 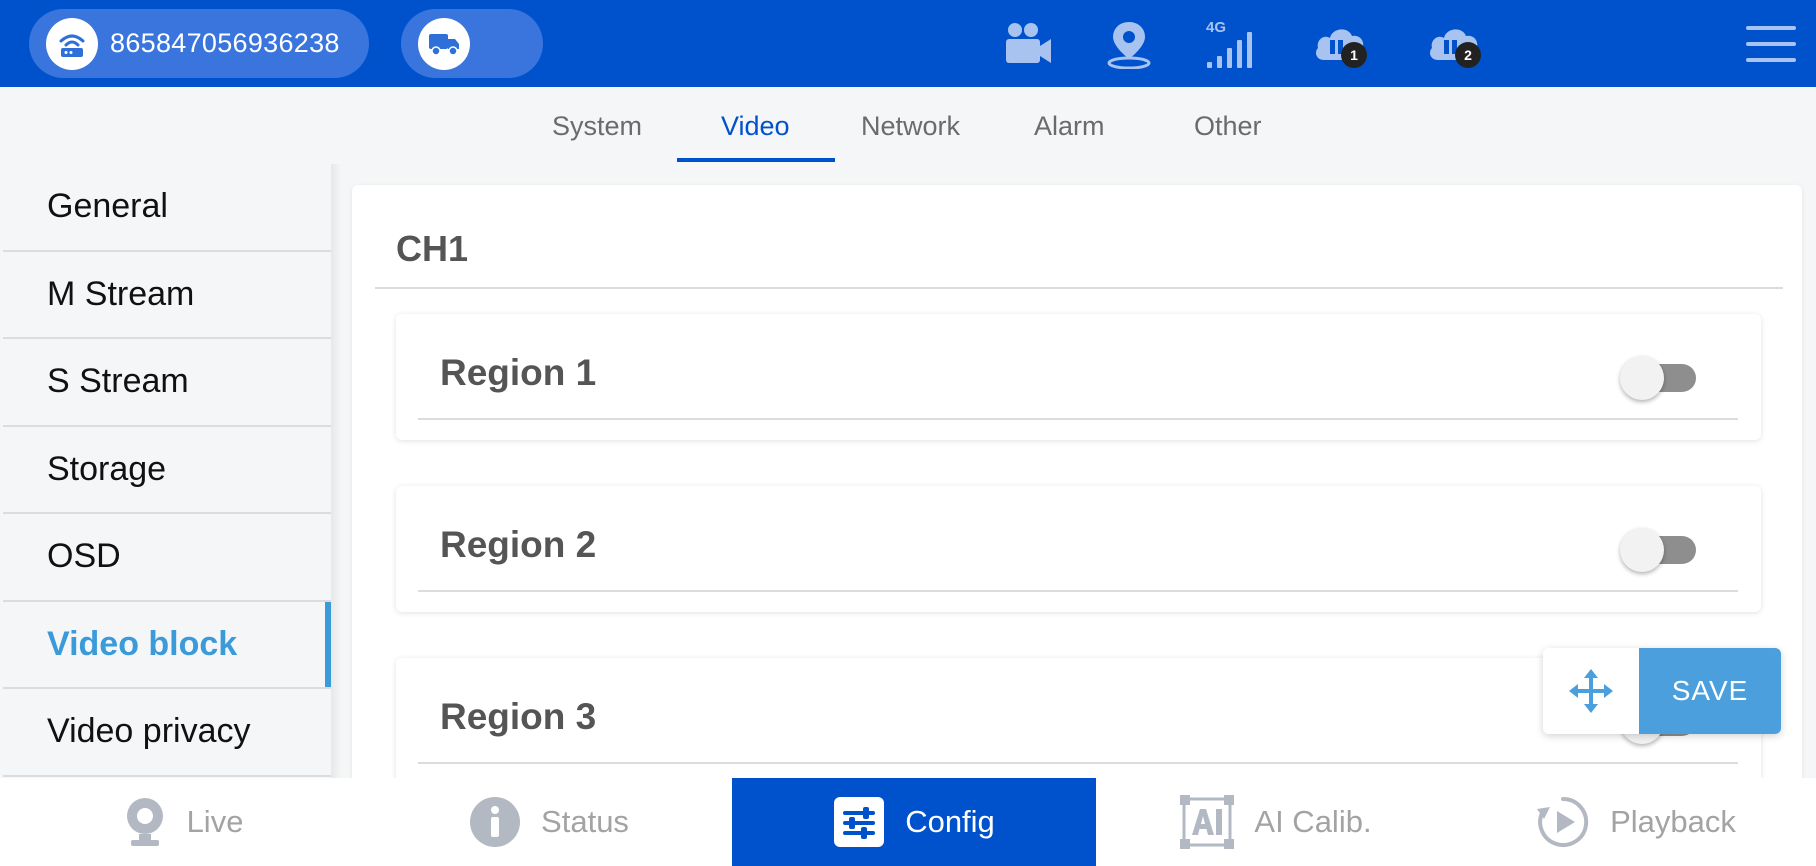 I want to click on playback-icon, so click(x=1563, y=822).